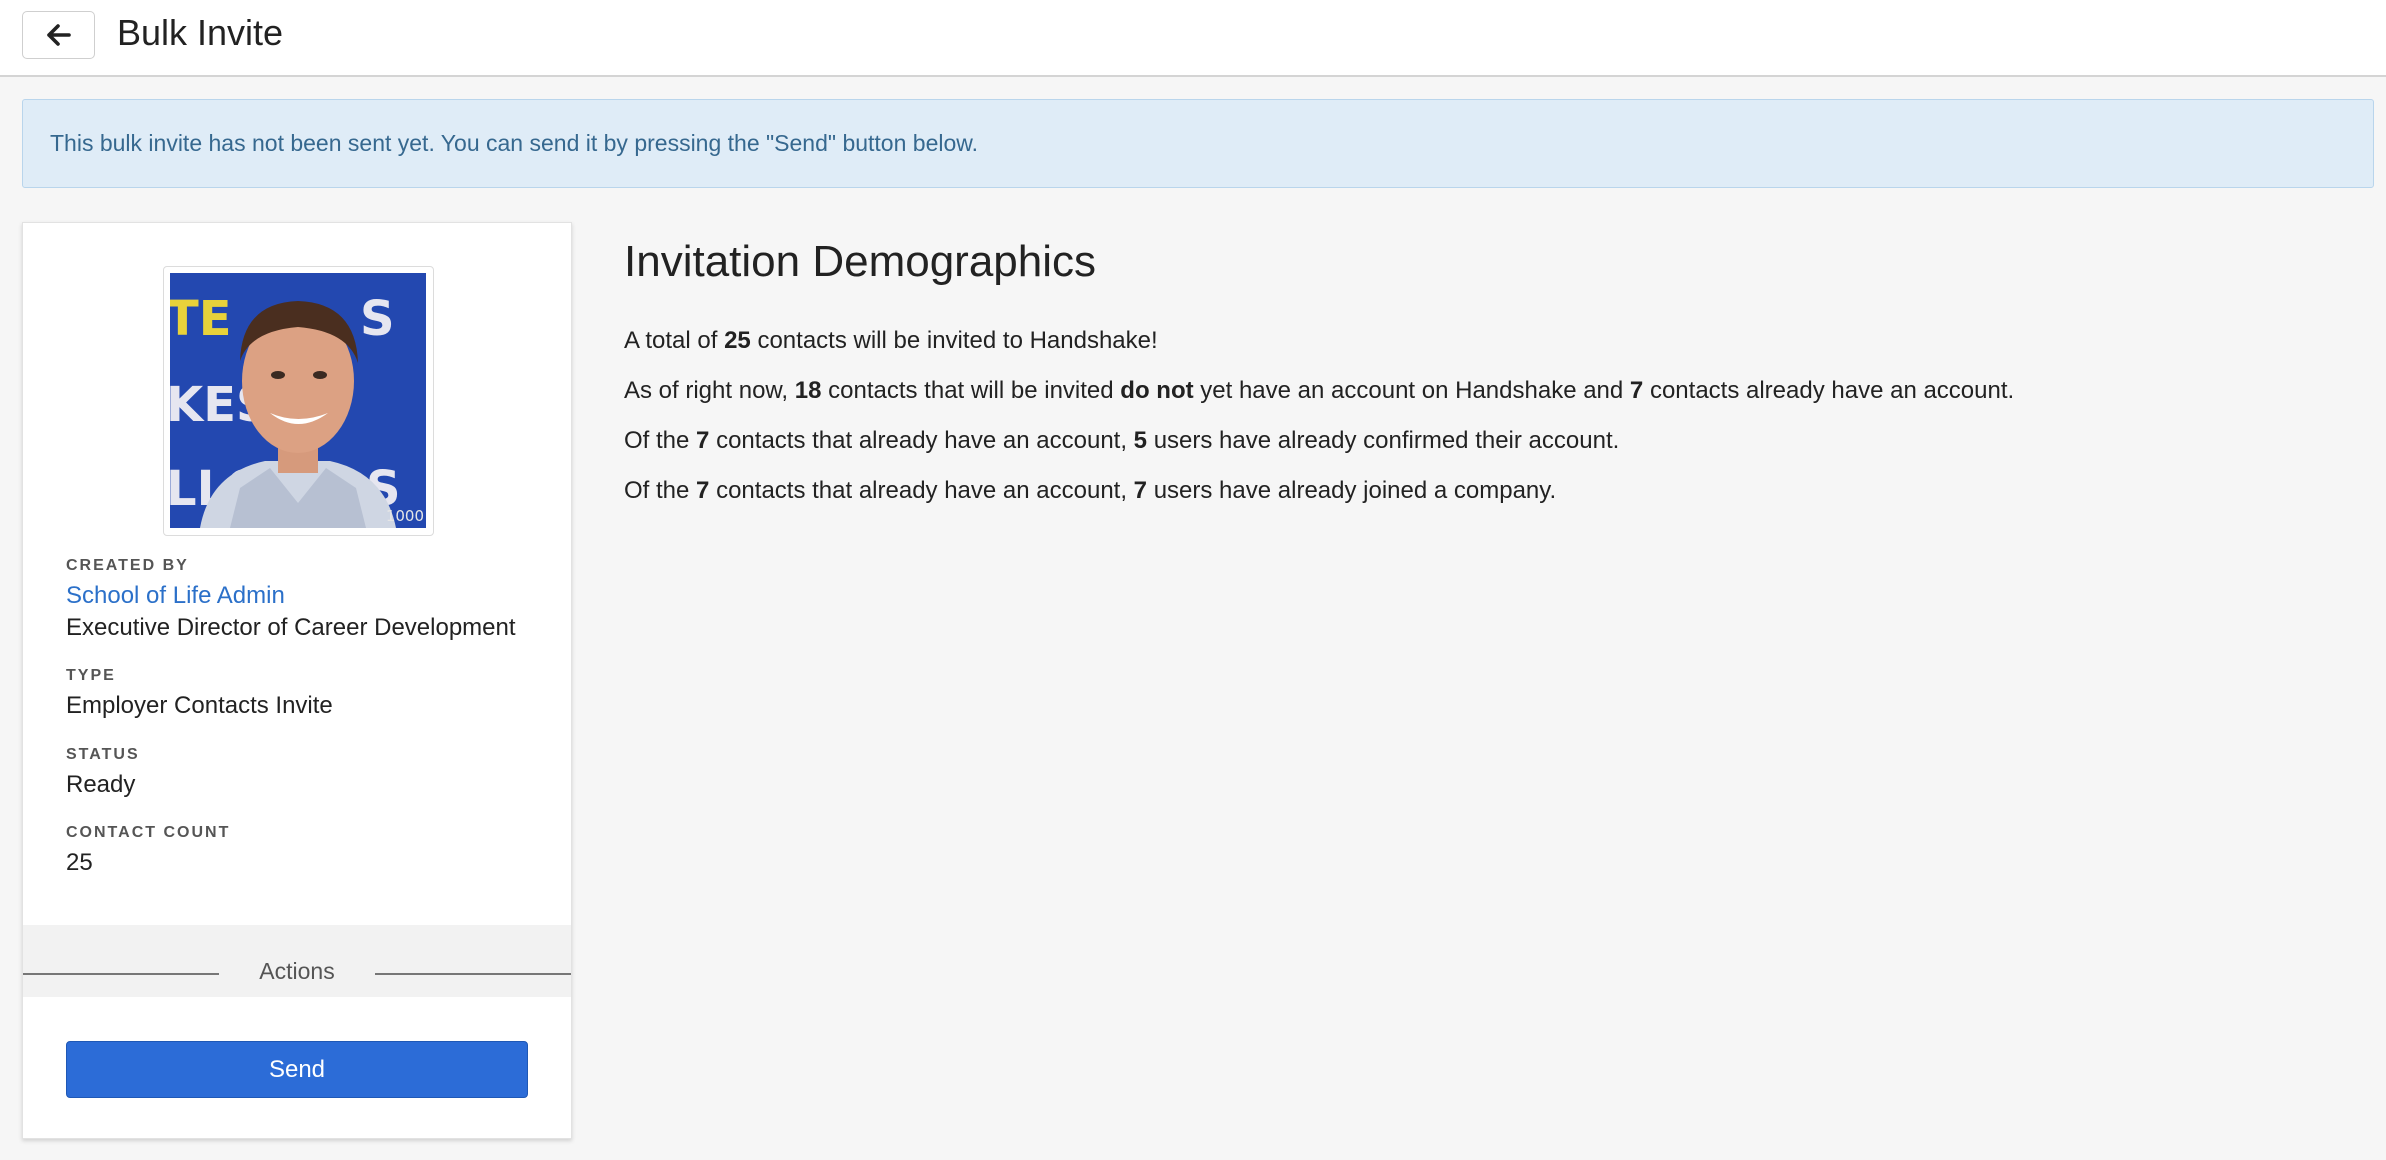 The image size is (2386, 1160). What do you see at coordinates (1352, 490) in the screenshot?
I see `text-segment: users have already joined a company.` at bounding box center [1352, 490].